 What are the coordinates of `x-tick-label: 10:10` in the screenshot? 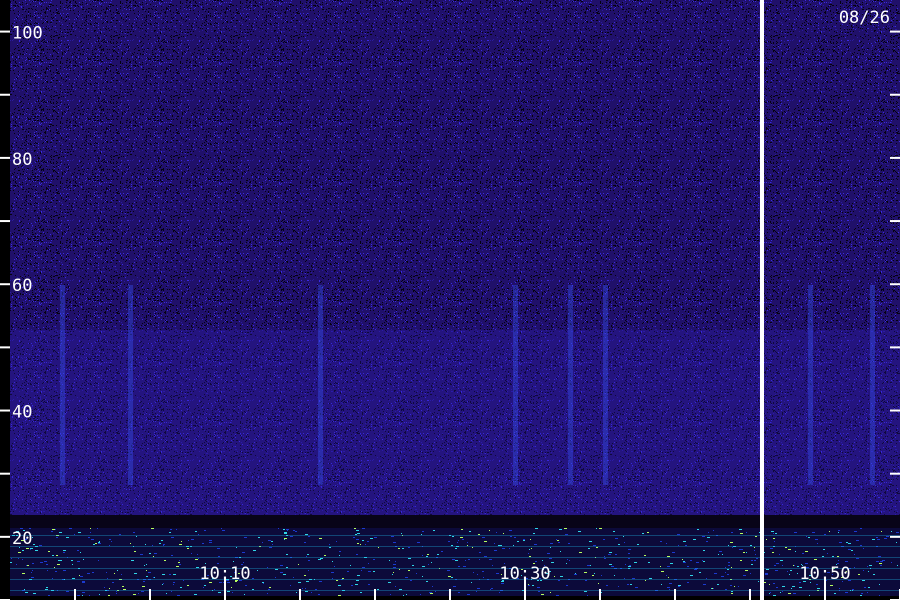 It's located at (224, 574).